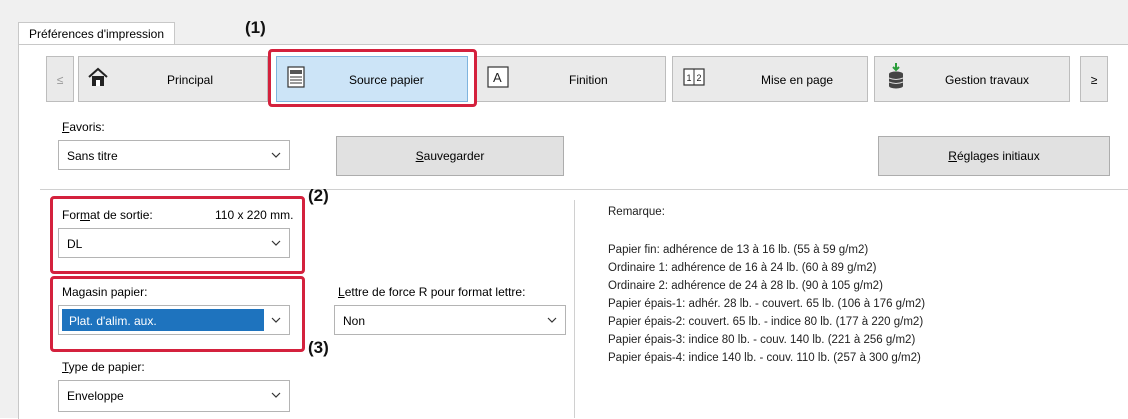 This screenshot has width=1128, height=419. I want to click on tab-gestion-travaux: Gestion travaux, so click(972, 79).